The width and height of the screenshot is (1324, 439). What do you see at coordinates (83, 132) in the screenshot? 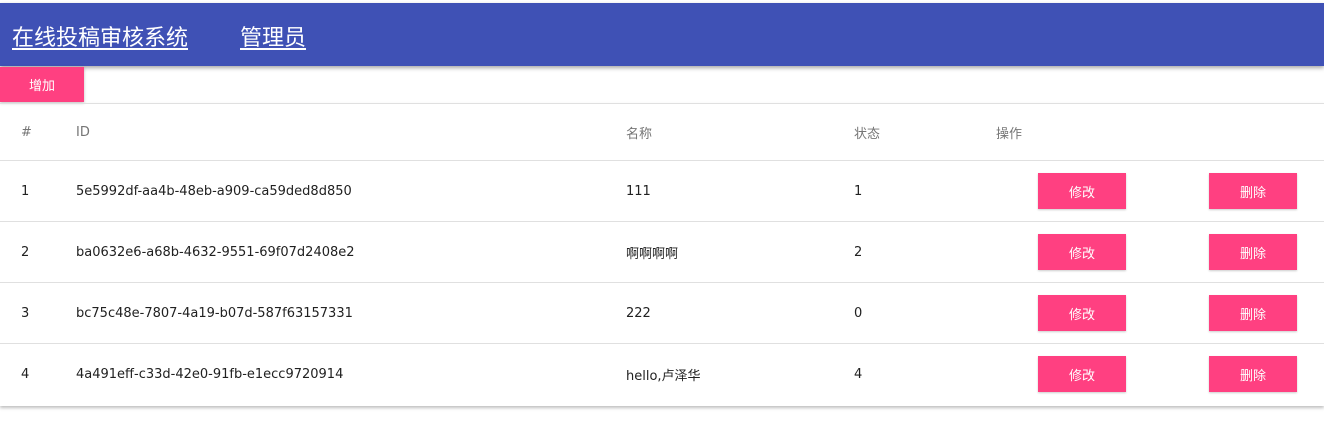
I see `column-header-id: ID` at bounding box center [83, 132].